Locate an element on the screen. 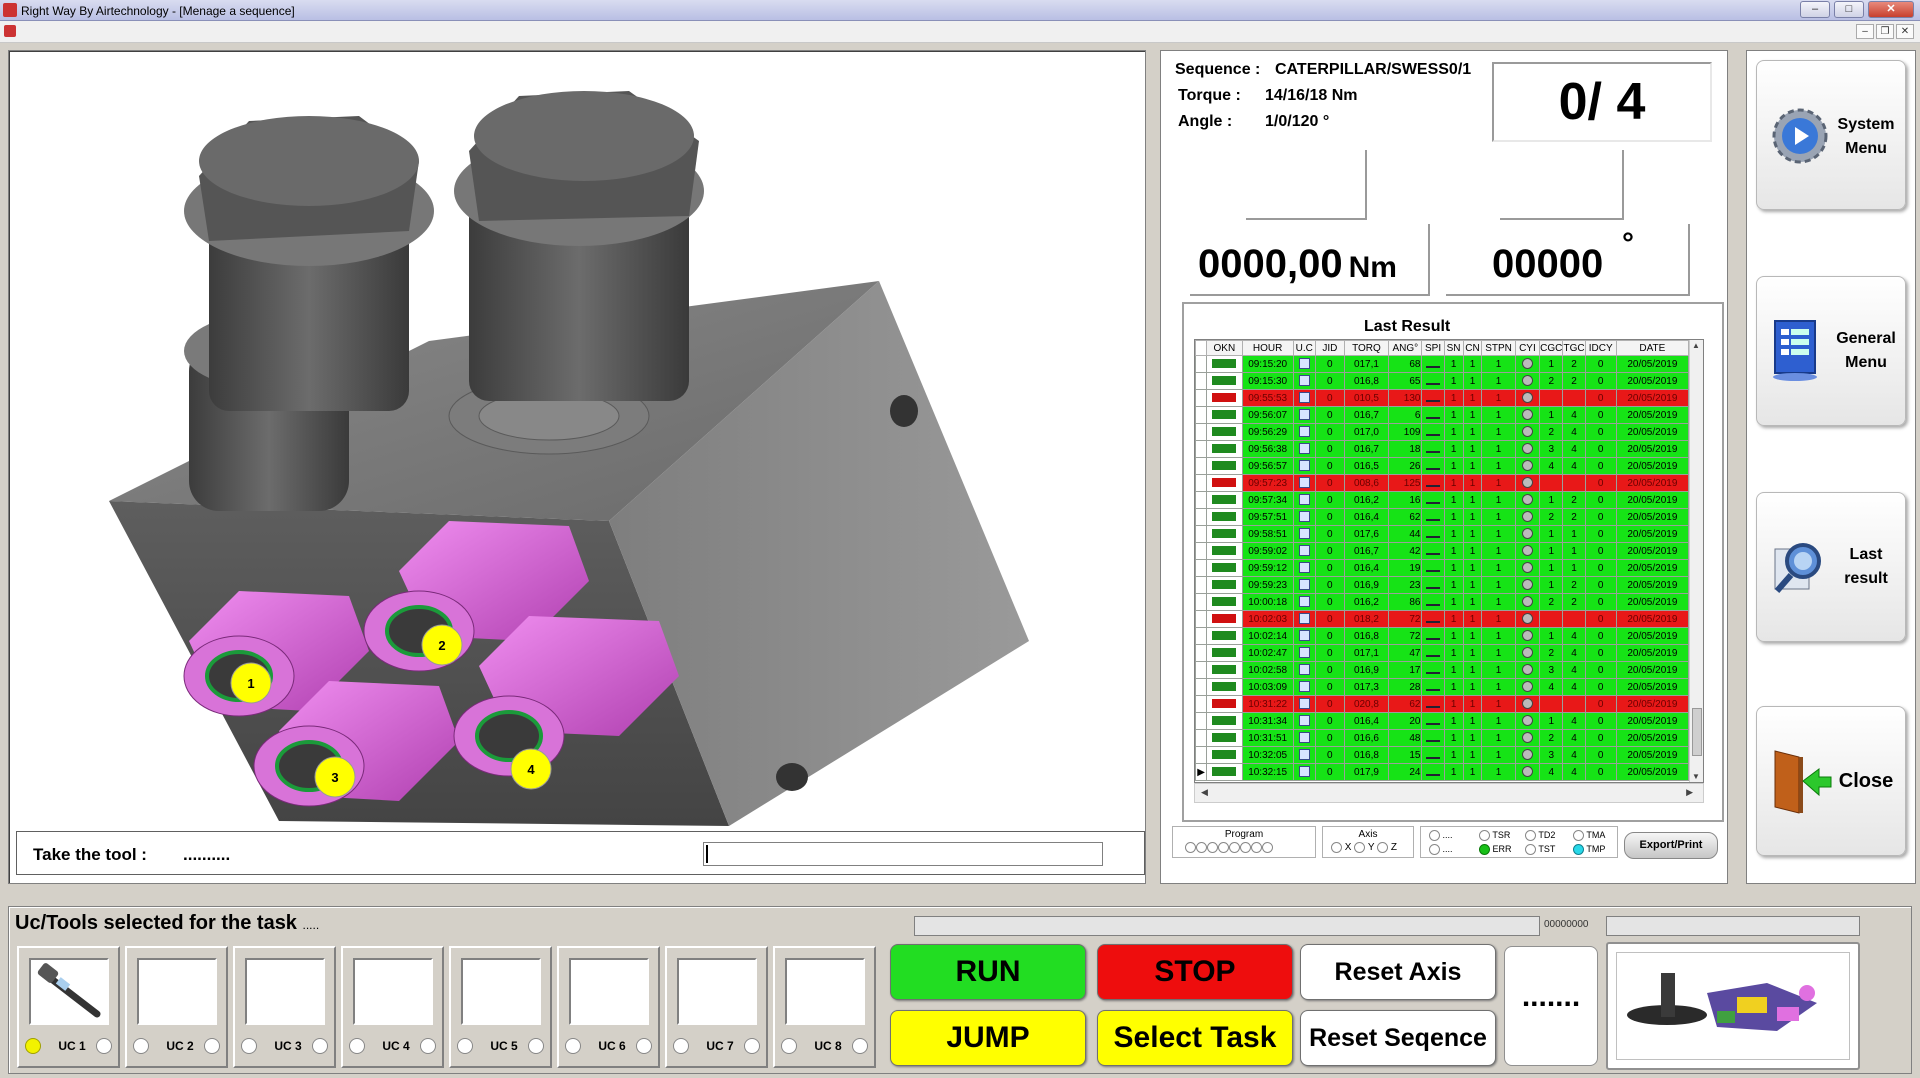 The width and height of the screenshot is (1920, 1078). system-menu-button: System Menu is located at coordinates (1831, 135).